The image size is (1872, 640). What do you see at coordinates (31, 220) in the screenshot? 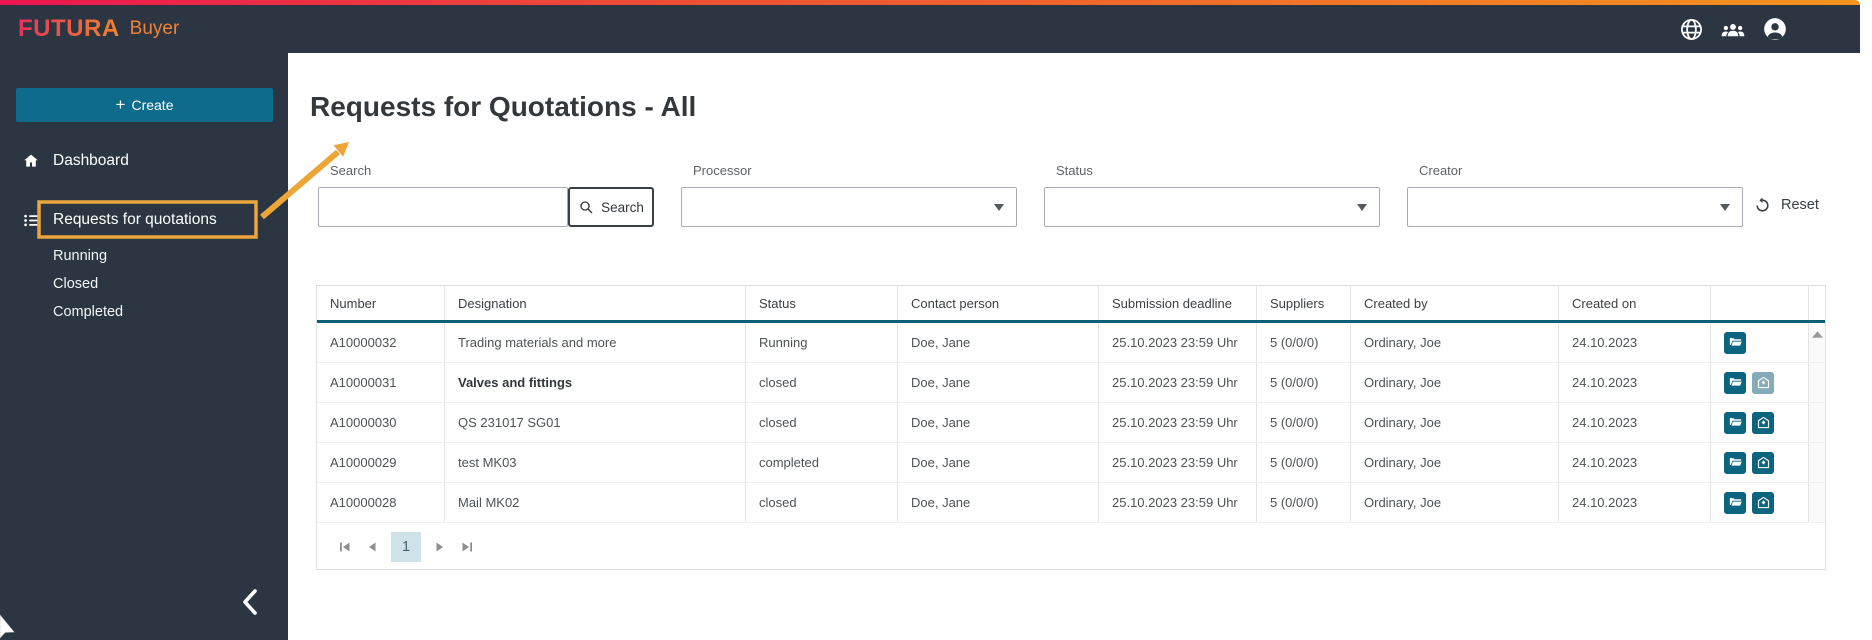
I see `list-icon` at bounding box center [31, 220].